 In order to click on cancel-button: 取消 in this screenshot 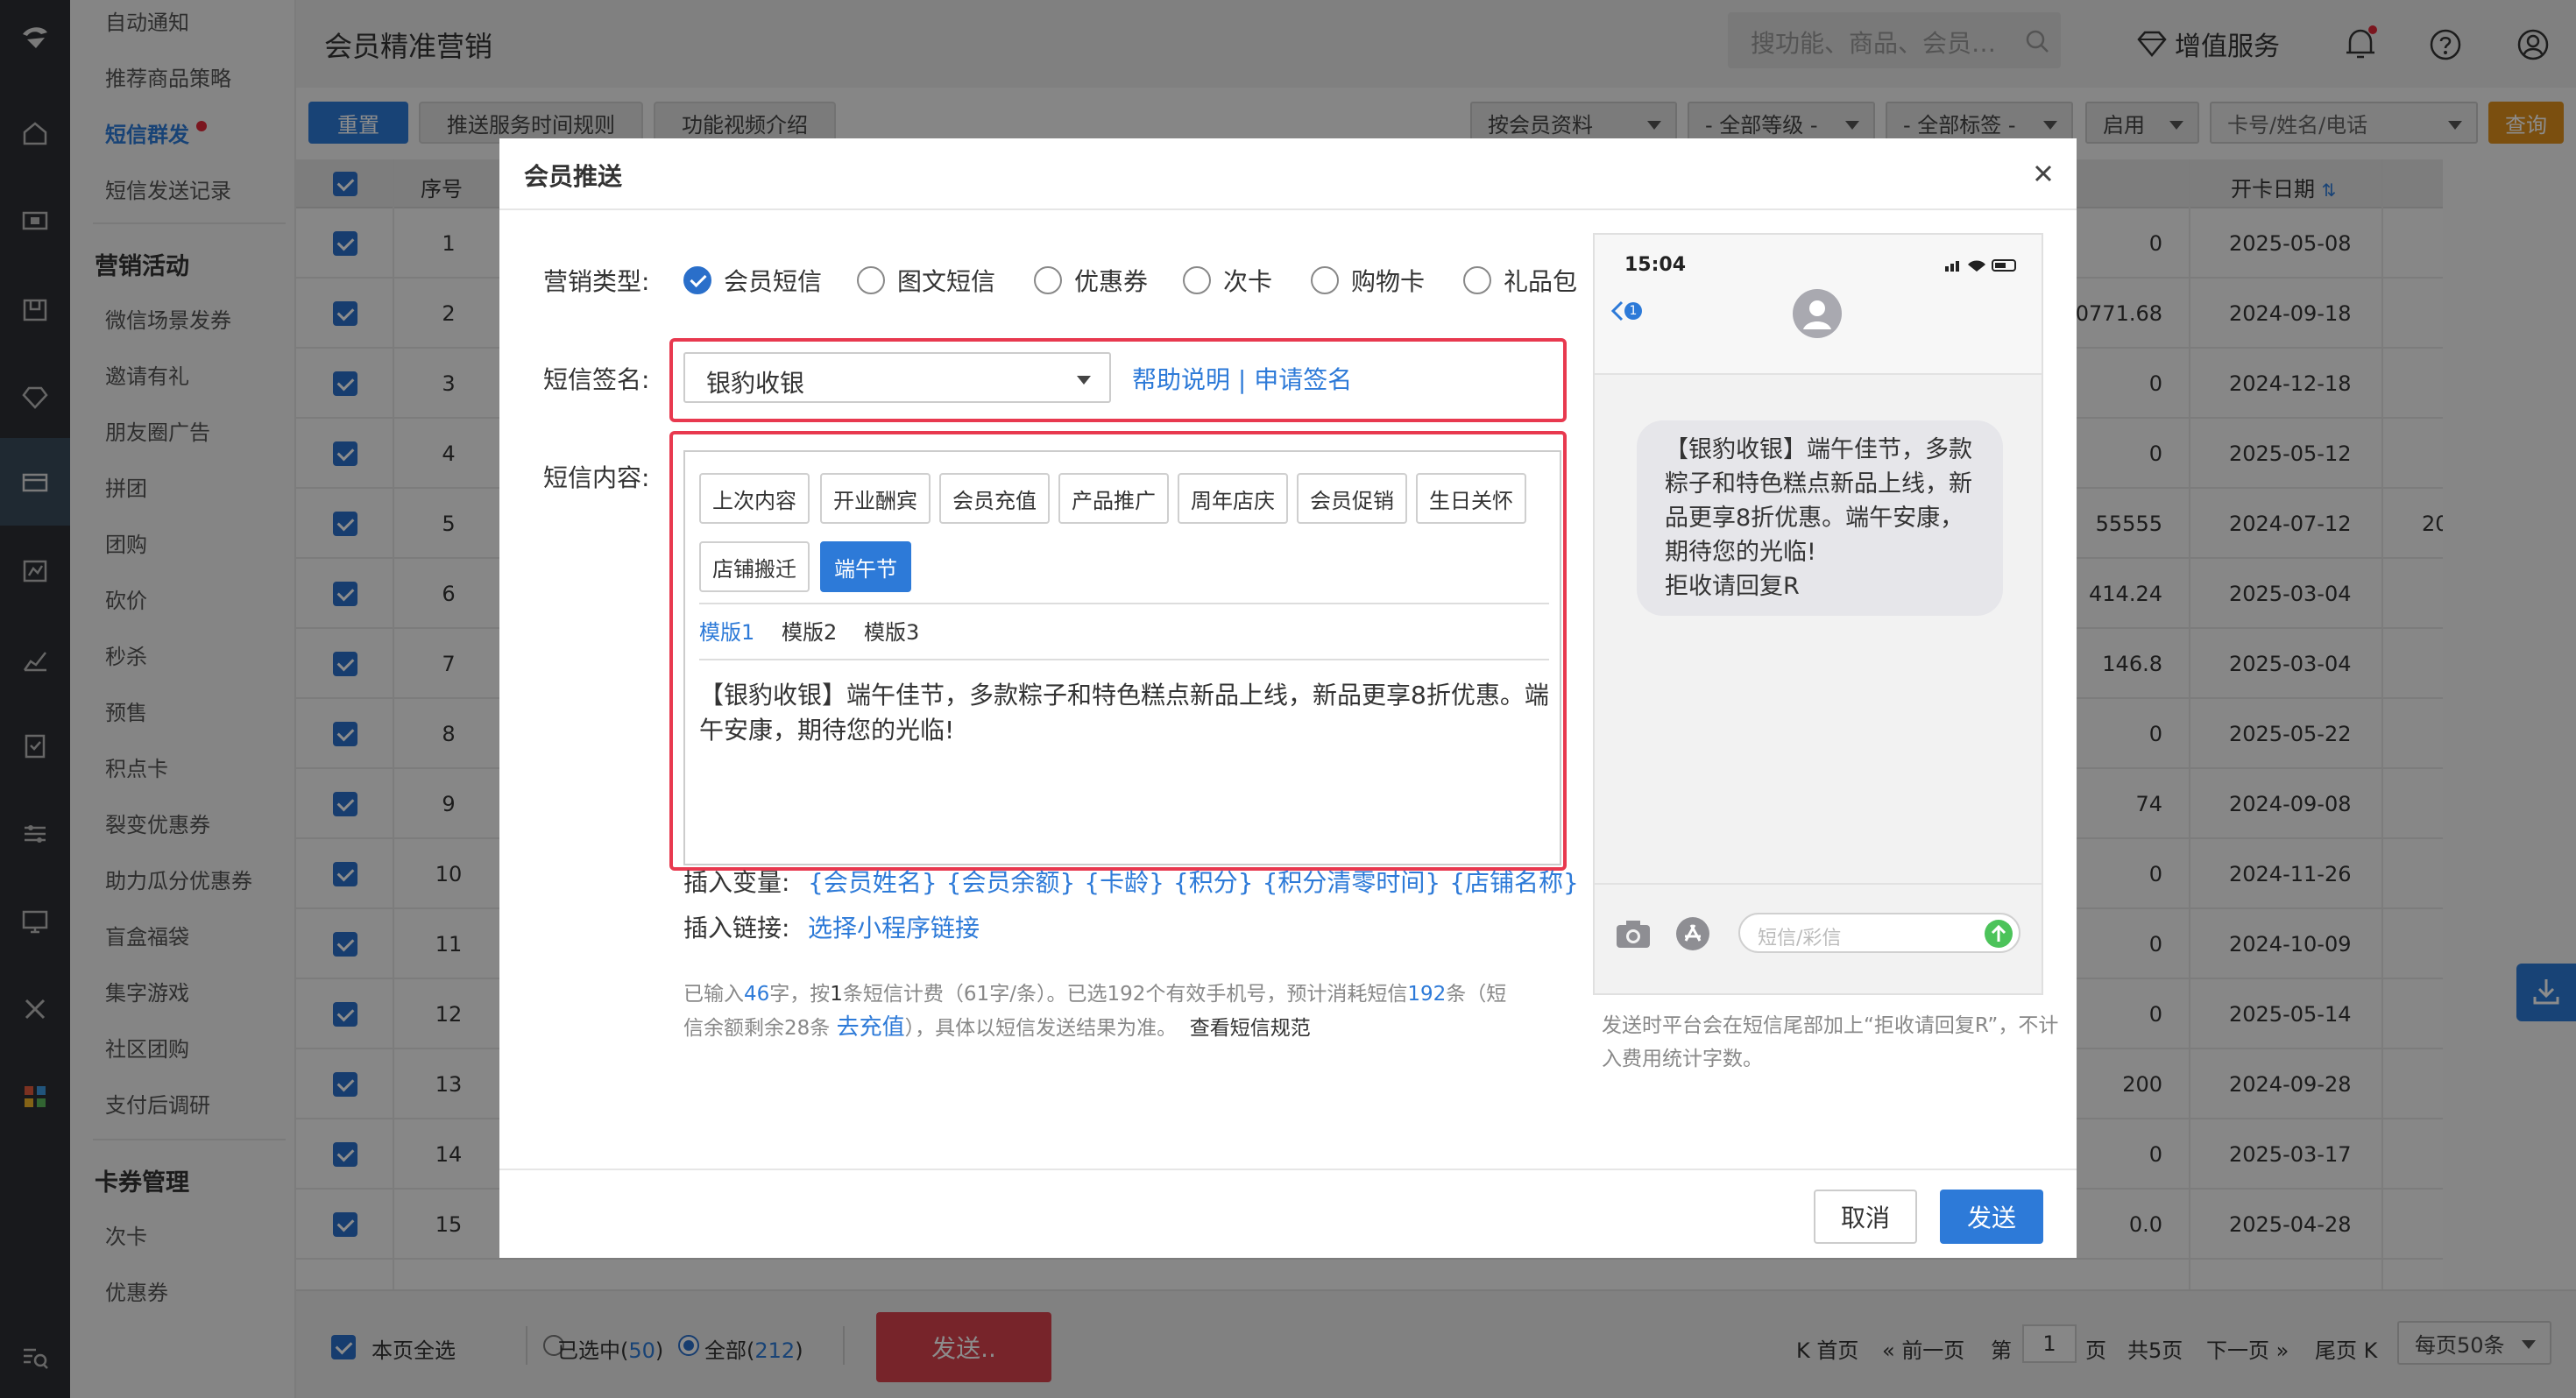, I will do `click(1865, 1217)`.